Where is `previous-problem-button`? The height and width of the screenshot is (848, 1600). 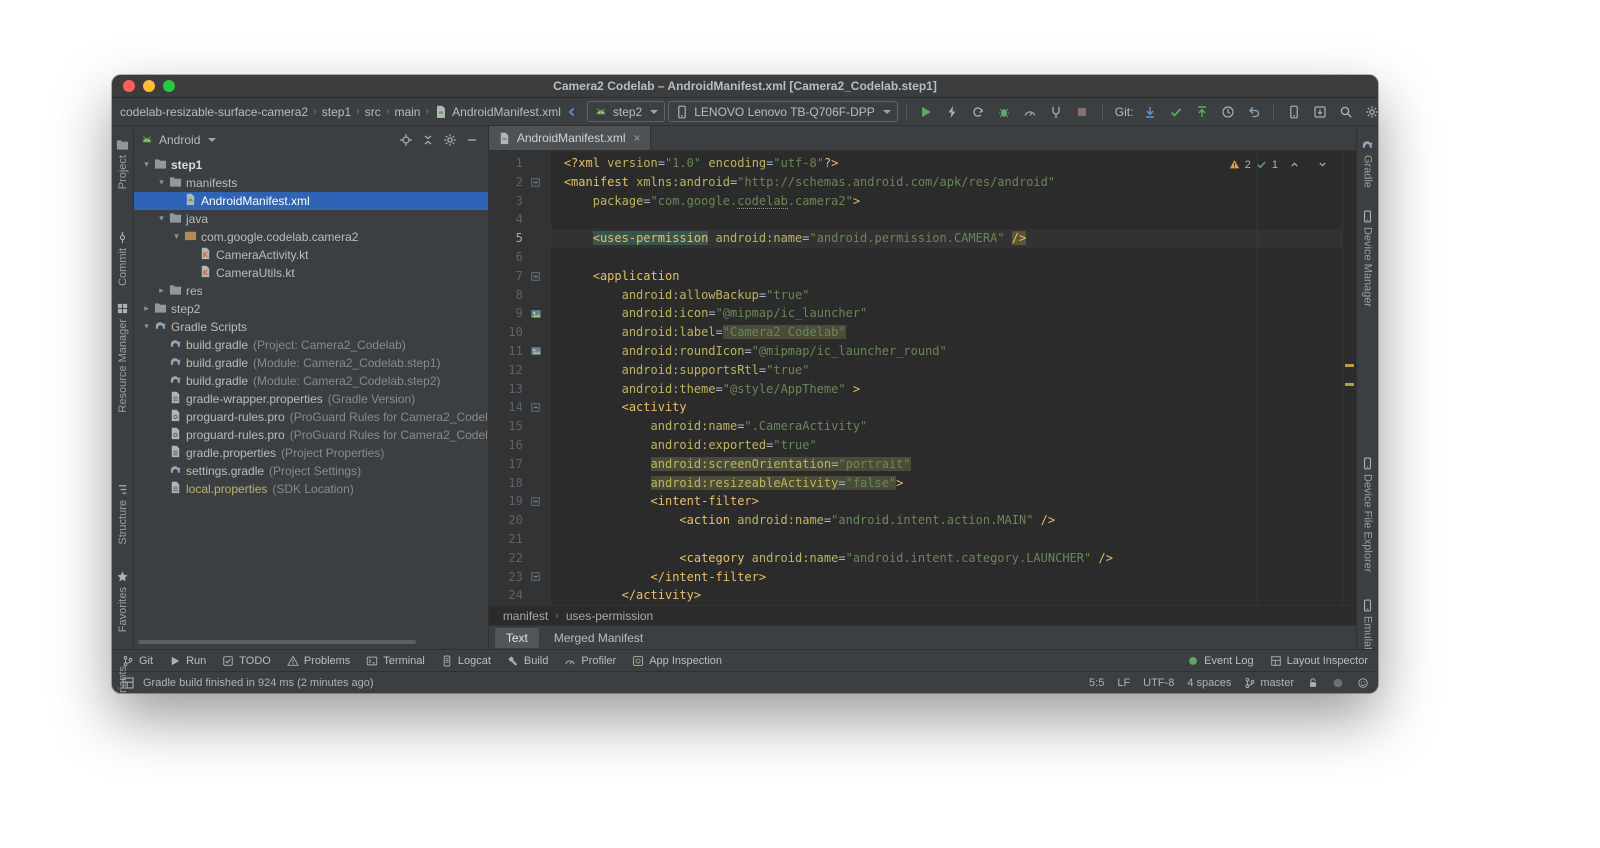 previous-problem-button is located at coordinates (1294, 164).